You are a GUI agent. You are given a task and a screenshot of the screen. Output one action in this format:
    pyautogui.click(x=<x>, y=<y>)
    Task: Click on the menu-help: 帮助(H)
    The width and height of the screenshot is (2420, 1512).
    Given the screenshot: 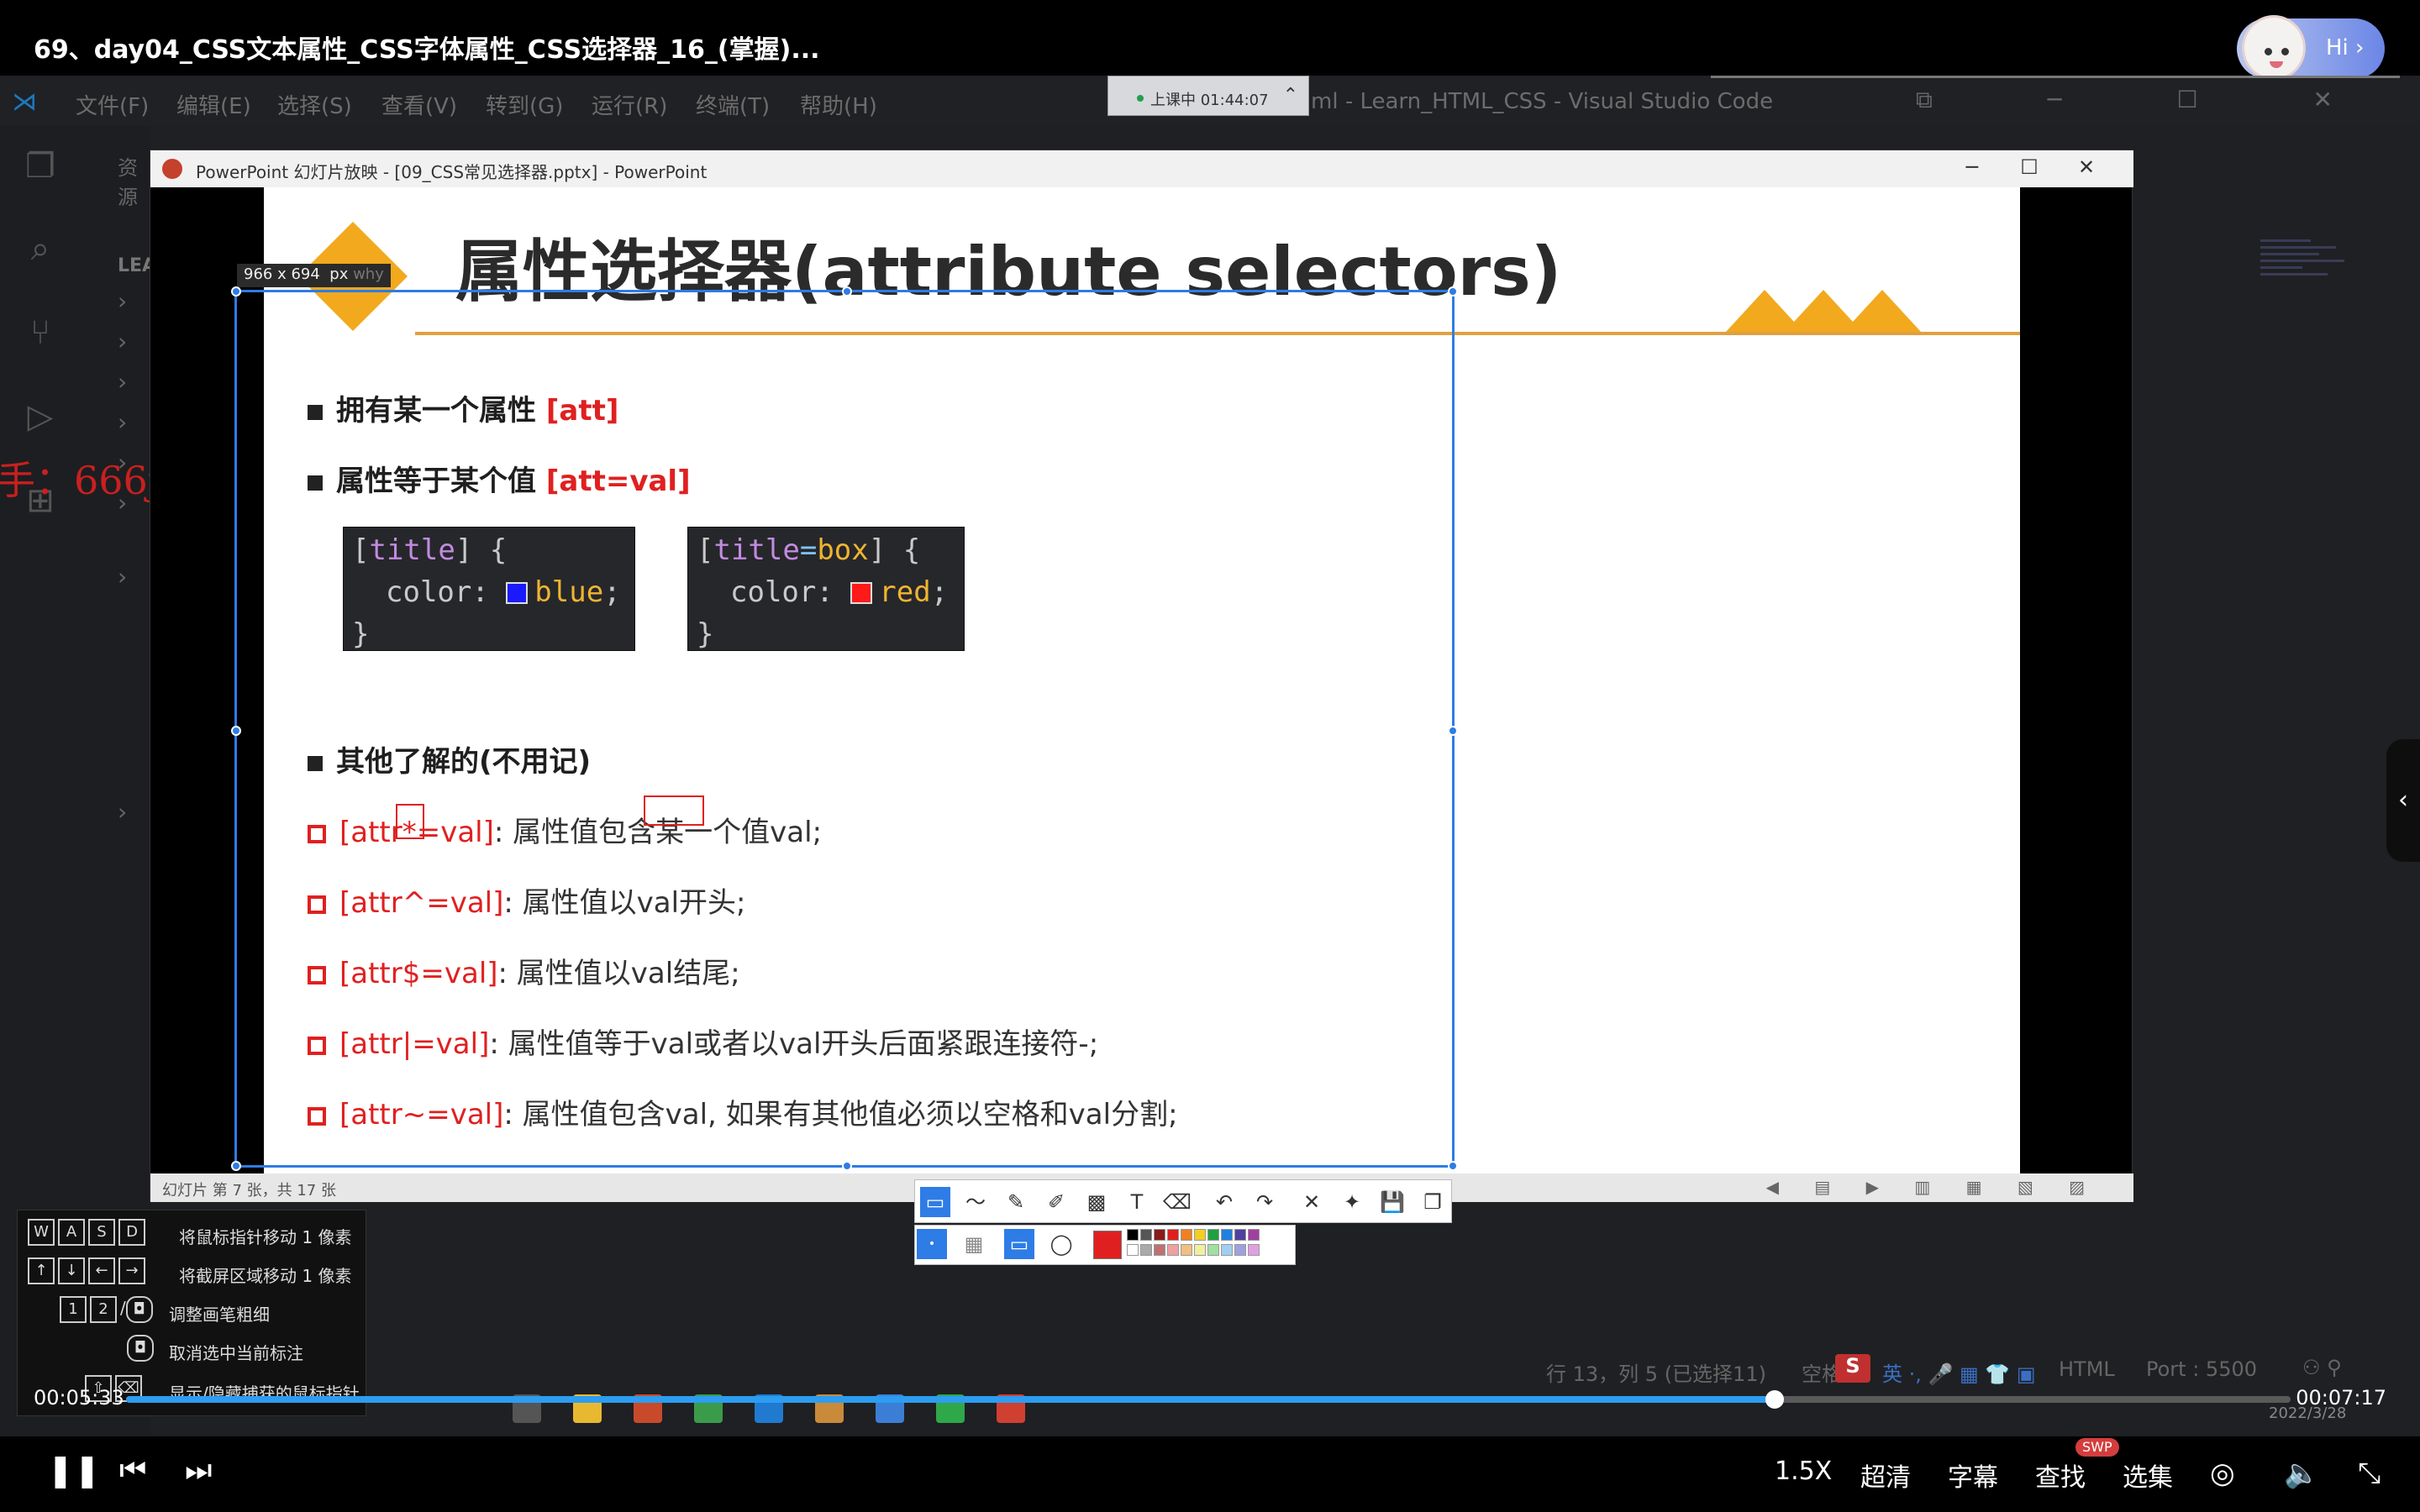 What is the action you would take?
    pyautogui.click(x=839, y=104)
    